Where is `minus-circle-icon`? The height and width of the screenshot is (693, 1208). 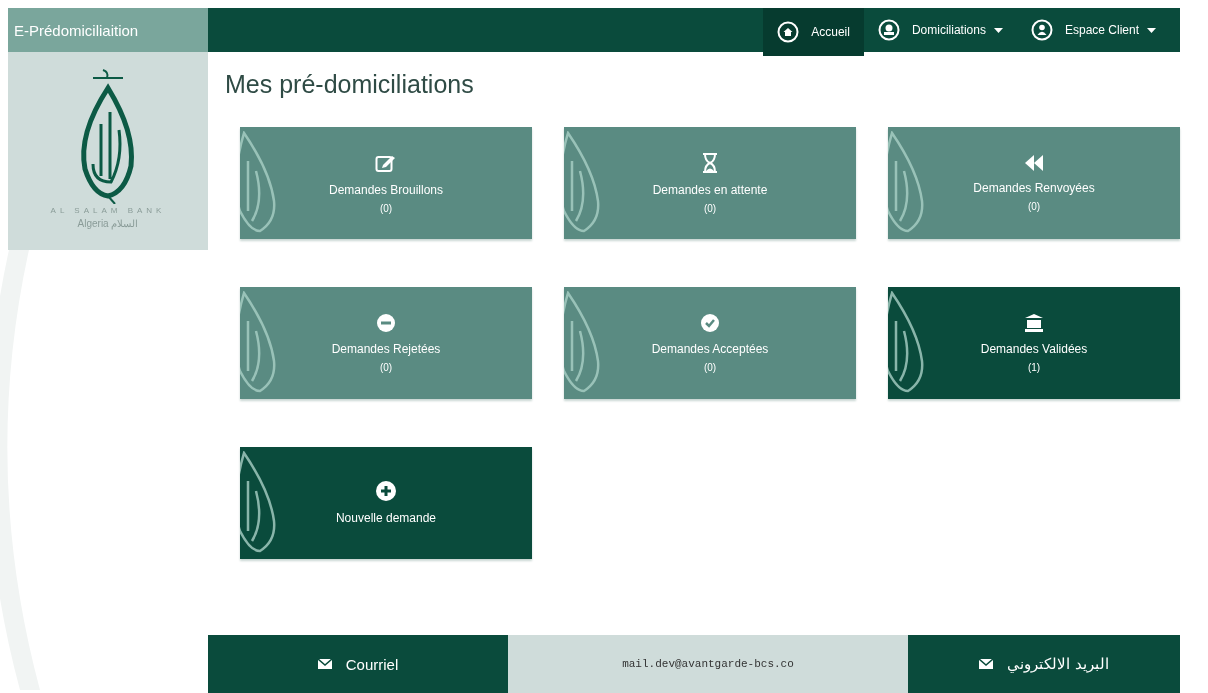
minus-circle-icon is located at coordinates (386, 322).